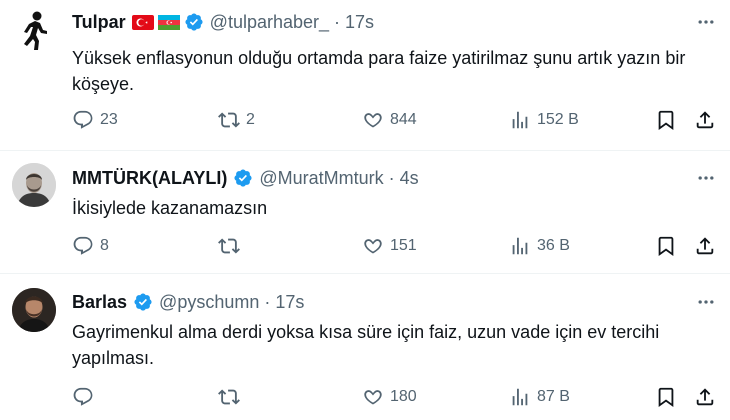  I want to click on running-man-logo-icon, so click(35, 30).